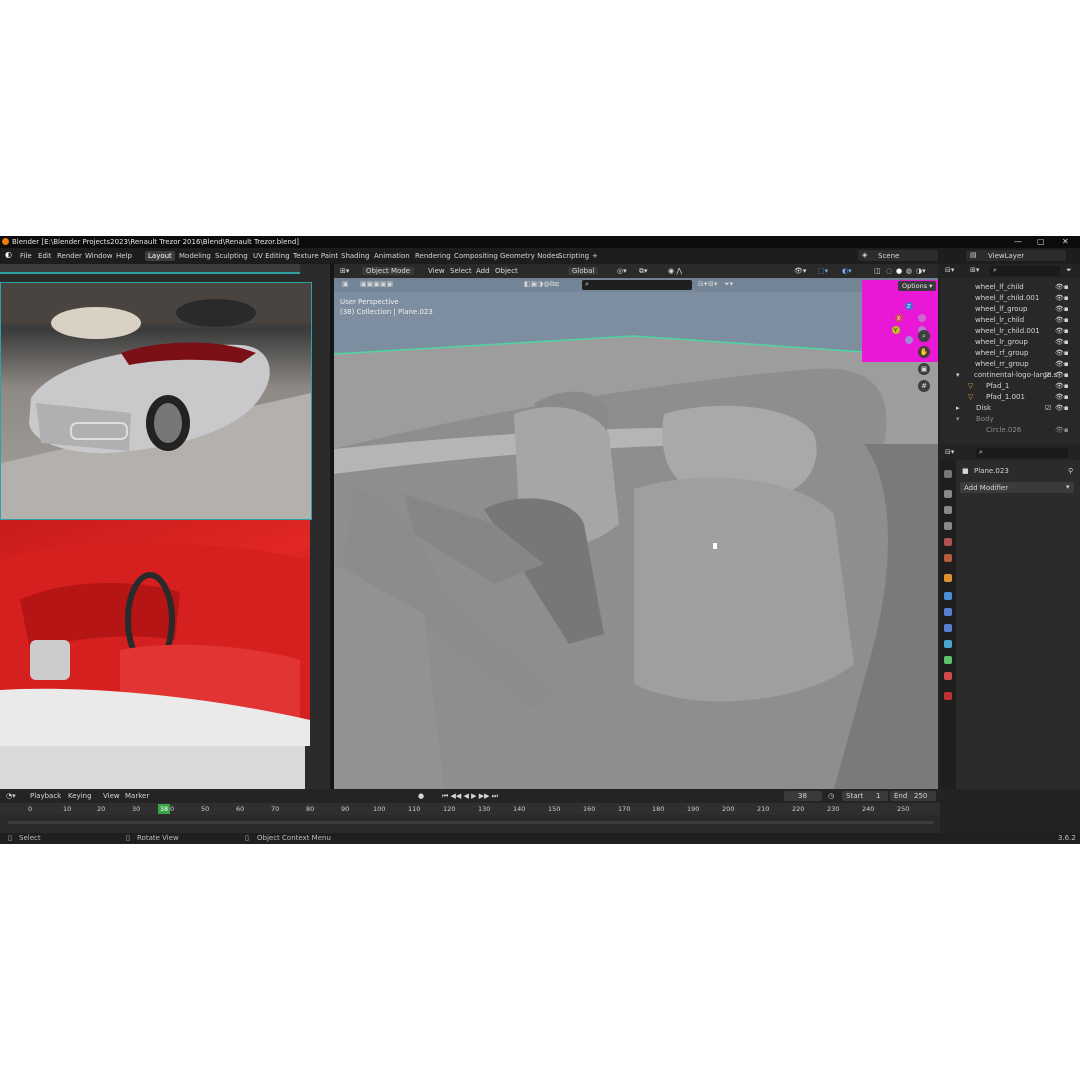  I want to click on tab-uv-editing: UV Editing, so click(271, 256).